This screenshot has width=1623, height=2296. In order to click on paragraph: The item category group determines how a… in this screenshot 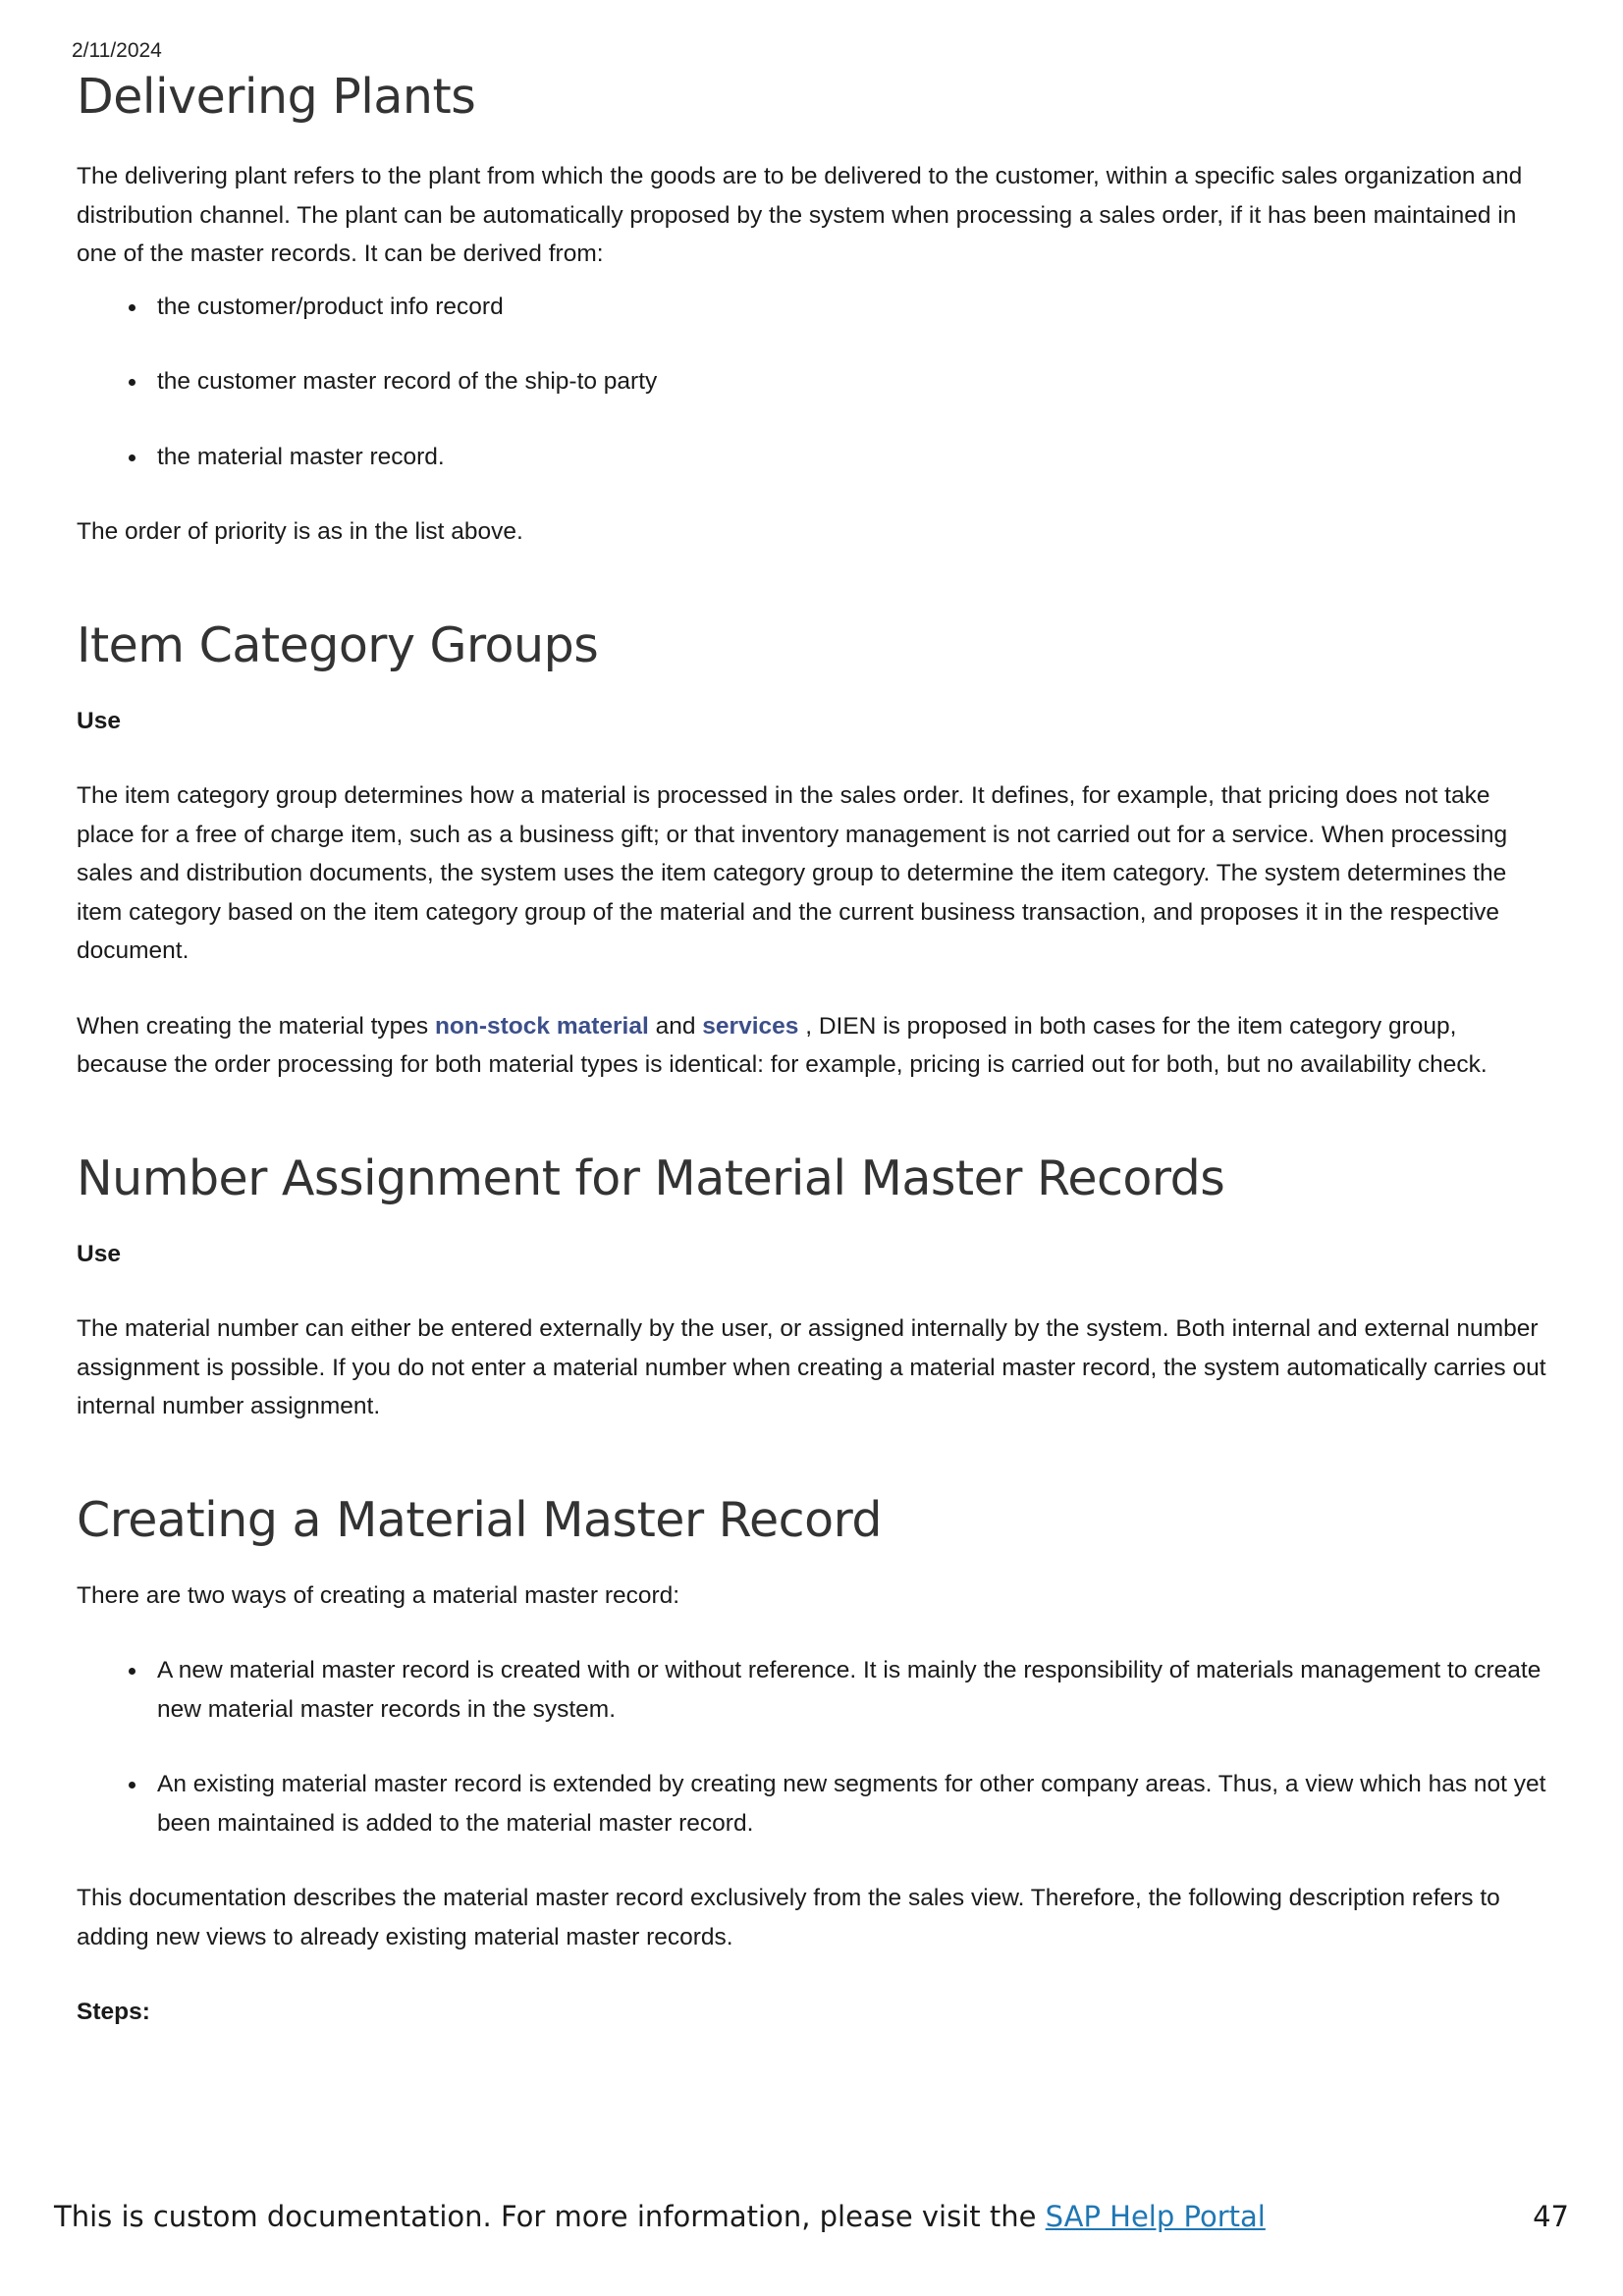, I will do `click(792, 873)`.